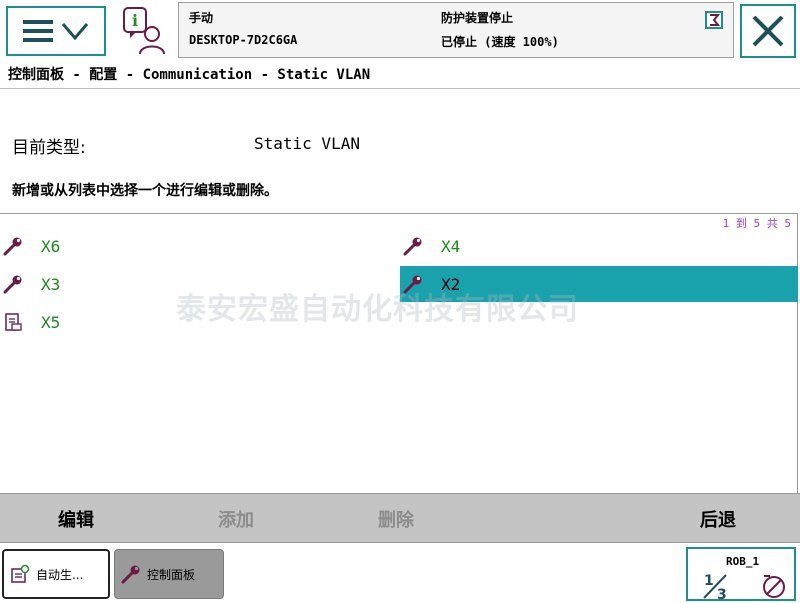 This screenshot has height=603, width=800. Describe the element at coordinates (201, 18) in the screenshot. I see `operating-mode: 手动` at that location.